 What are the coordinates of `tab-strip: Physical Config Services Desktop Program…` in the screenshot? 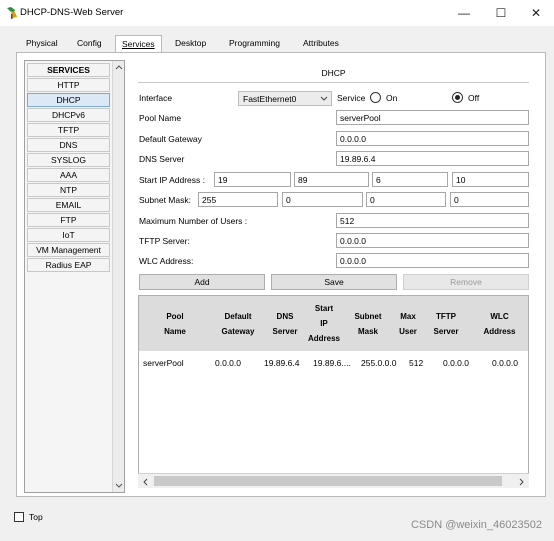 It's located at (281, 43).